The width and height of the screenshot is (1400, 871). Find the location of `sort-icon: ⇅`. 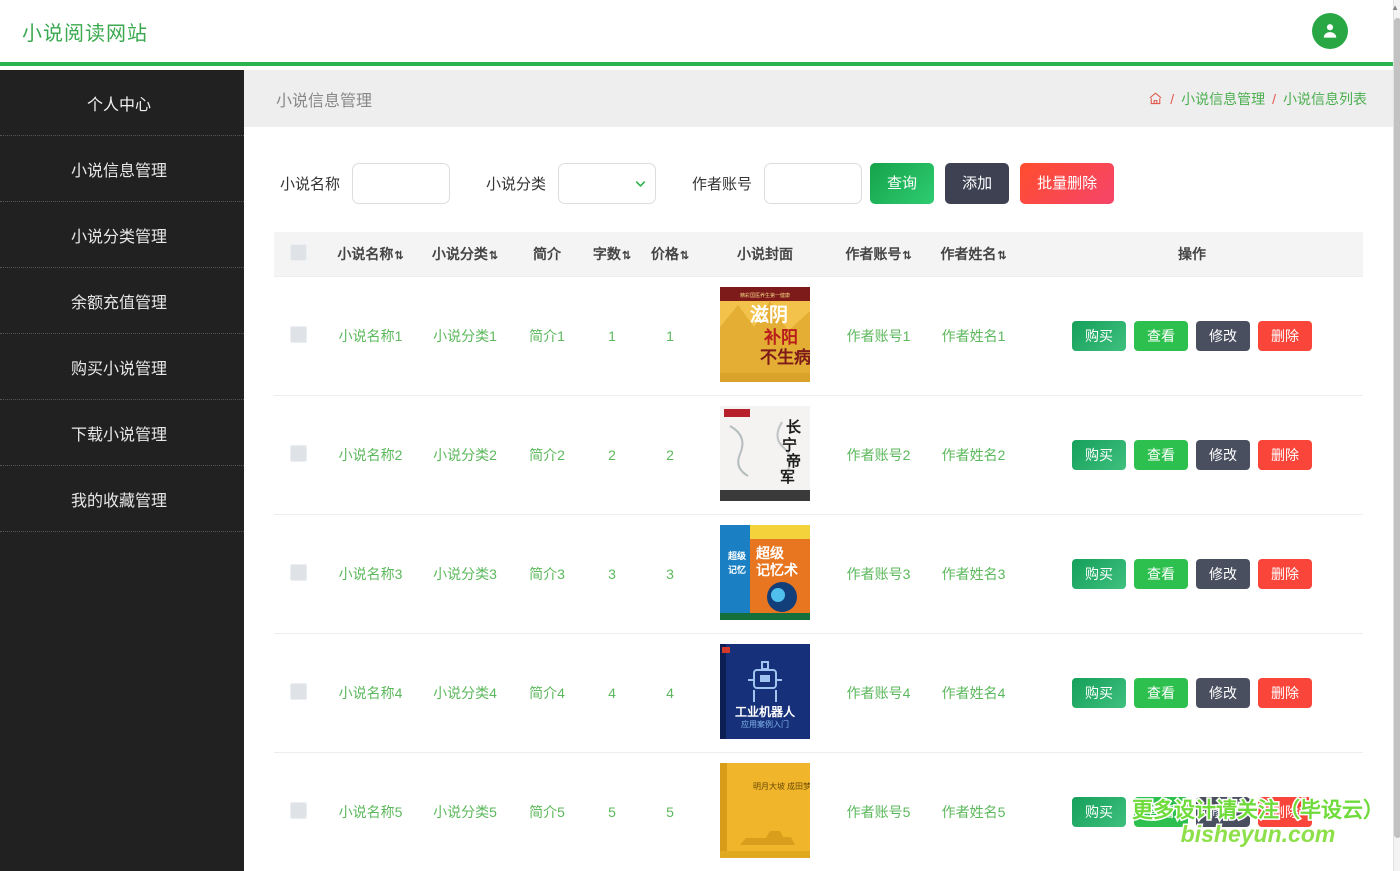

sort-icon: ⇅ is located at coordinates (1002, 255).